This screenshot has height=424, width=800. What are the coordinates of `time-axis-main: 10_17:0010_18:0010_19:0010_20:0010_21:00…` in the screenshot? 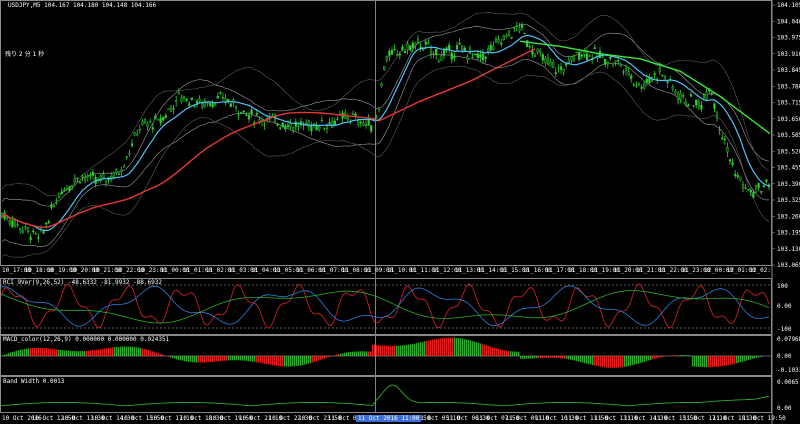 It's located at (386, 270).